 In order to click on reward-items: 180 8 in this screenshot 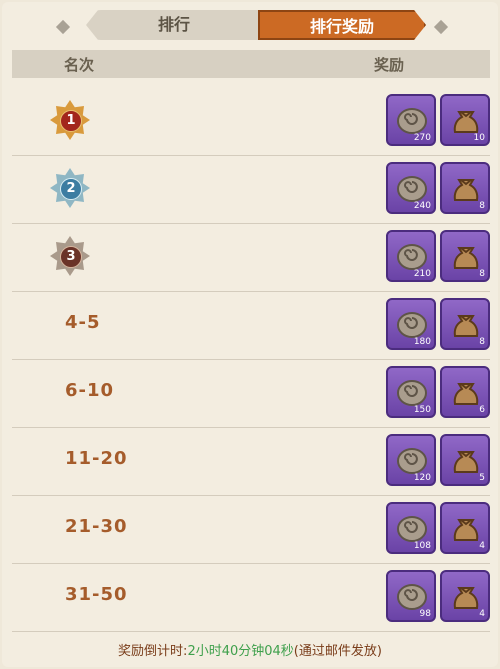, I will do `click(439, 324)`.